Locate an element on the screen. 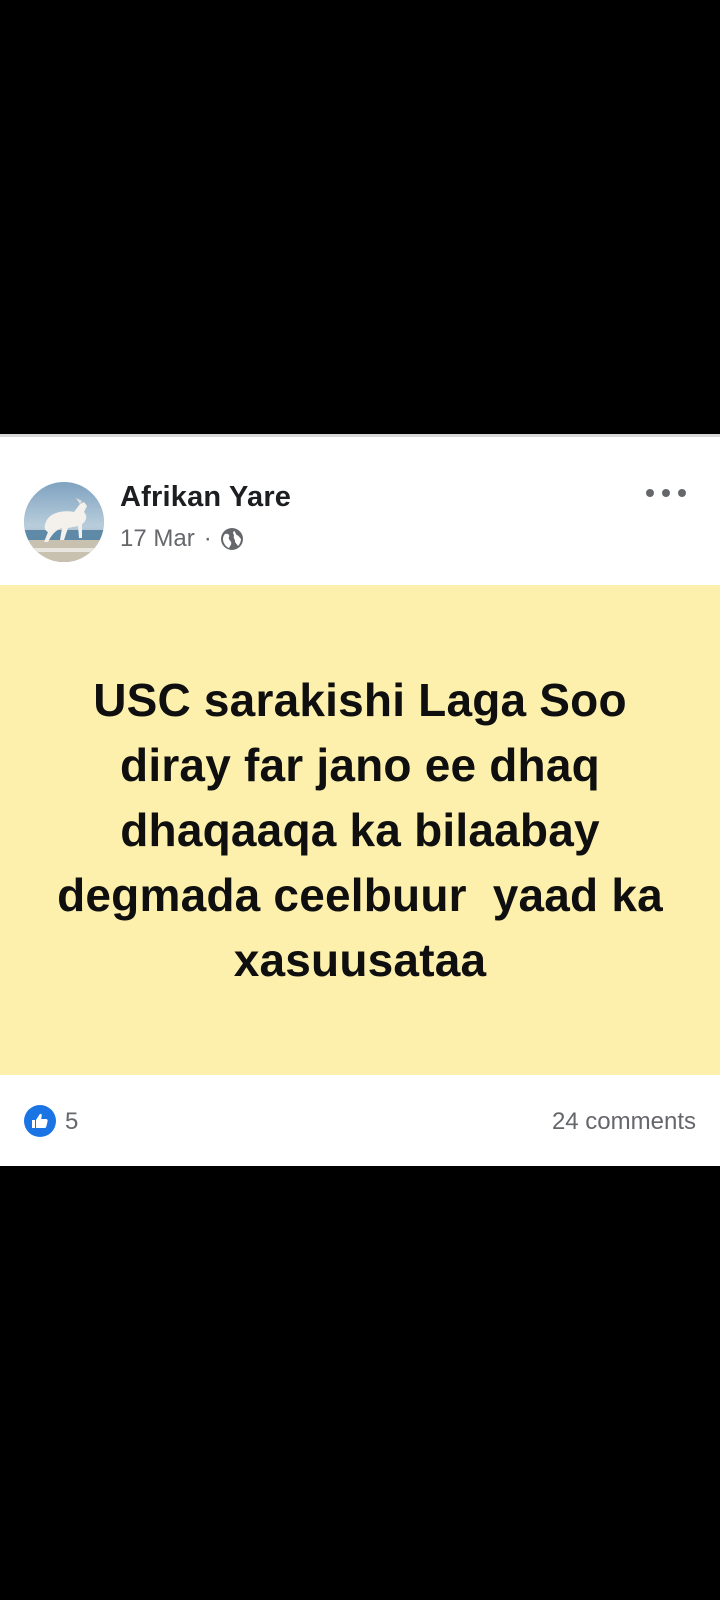 The width and height of the screenshot is (720, 1600). globe-icon is located at coordinates (232, 539).